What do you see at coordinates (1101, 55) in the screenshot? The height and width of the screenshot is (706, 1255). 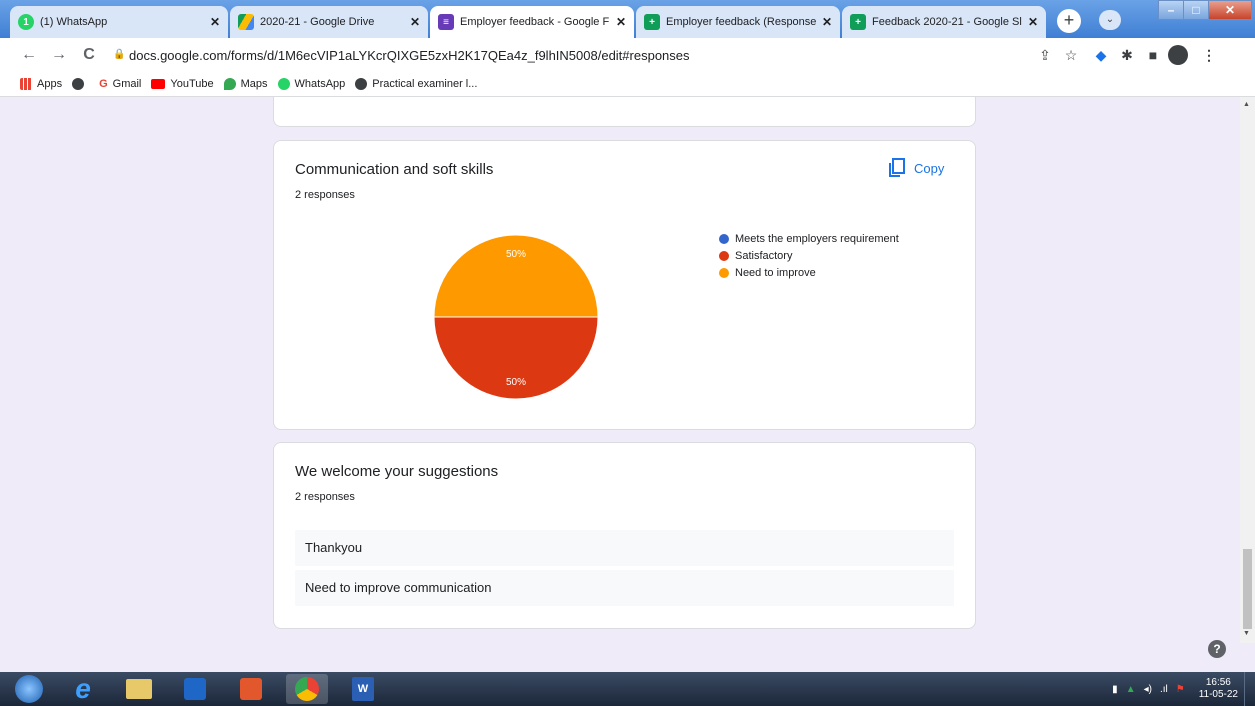 I see `extension-icon: ◆` at bounding box center [1101, 55].